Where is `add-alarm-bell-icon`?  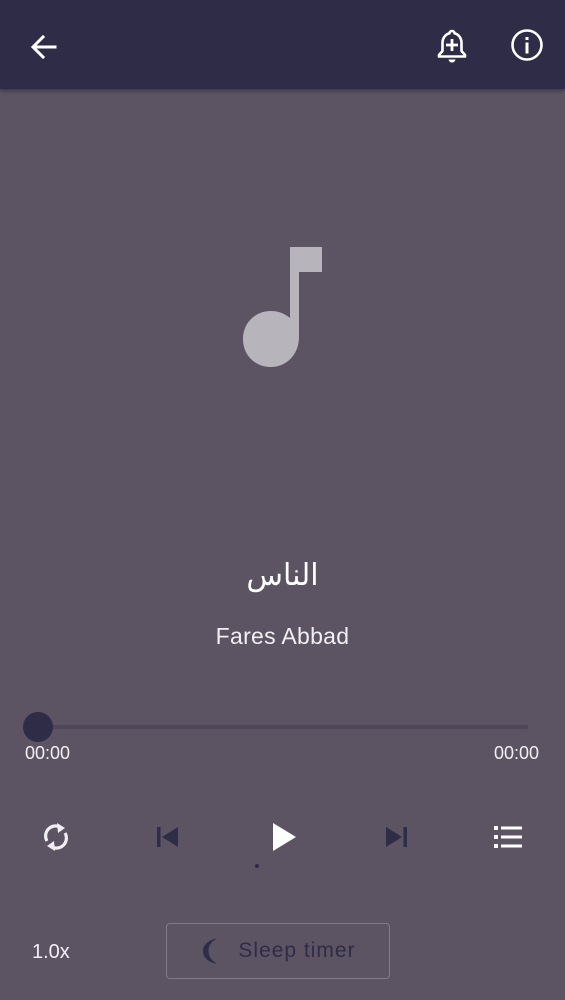 add-alarm-bell-icon is located at coordinates (452, 46).